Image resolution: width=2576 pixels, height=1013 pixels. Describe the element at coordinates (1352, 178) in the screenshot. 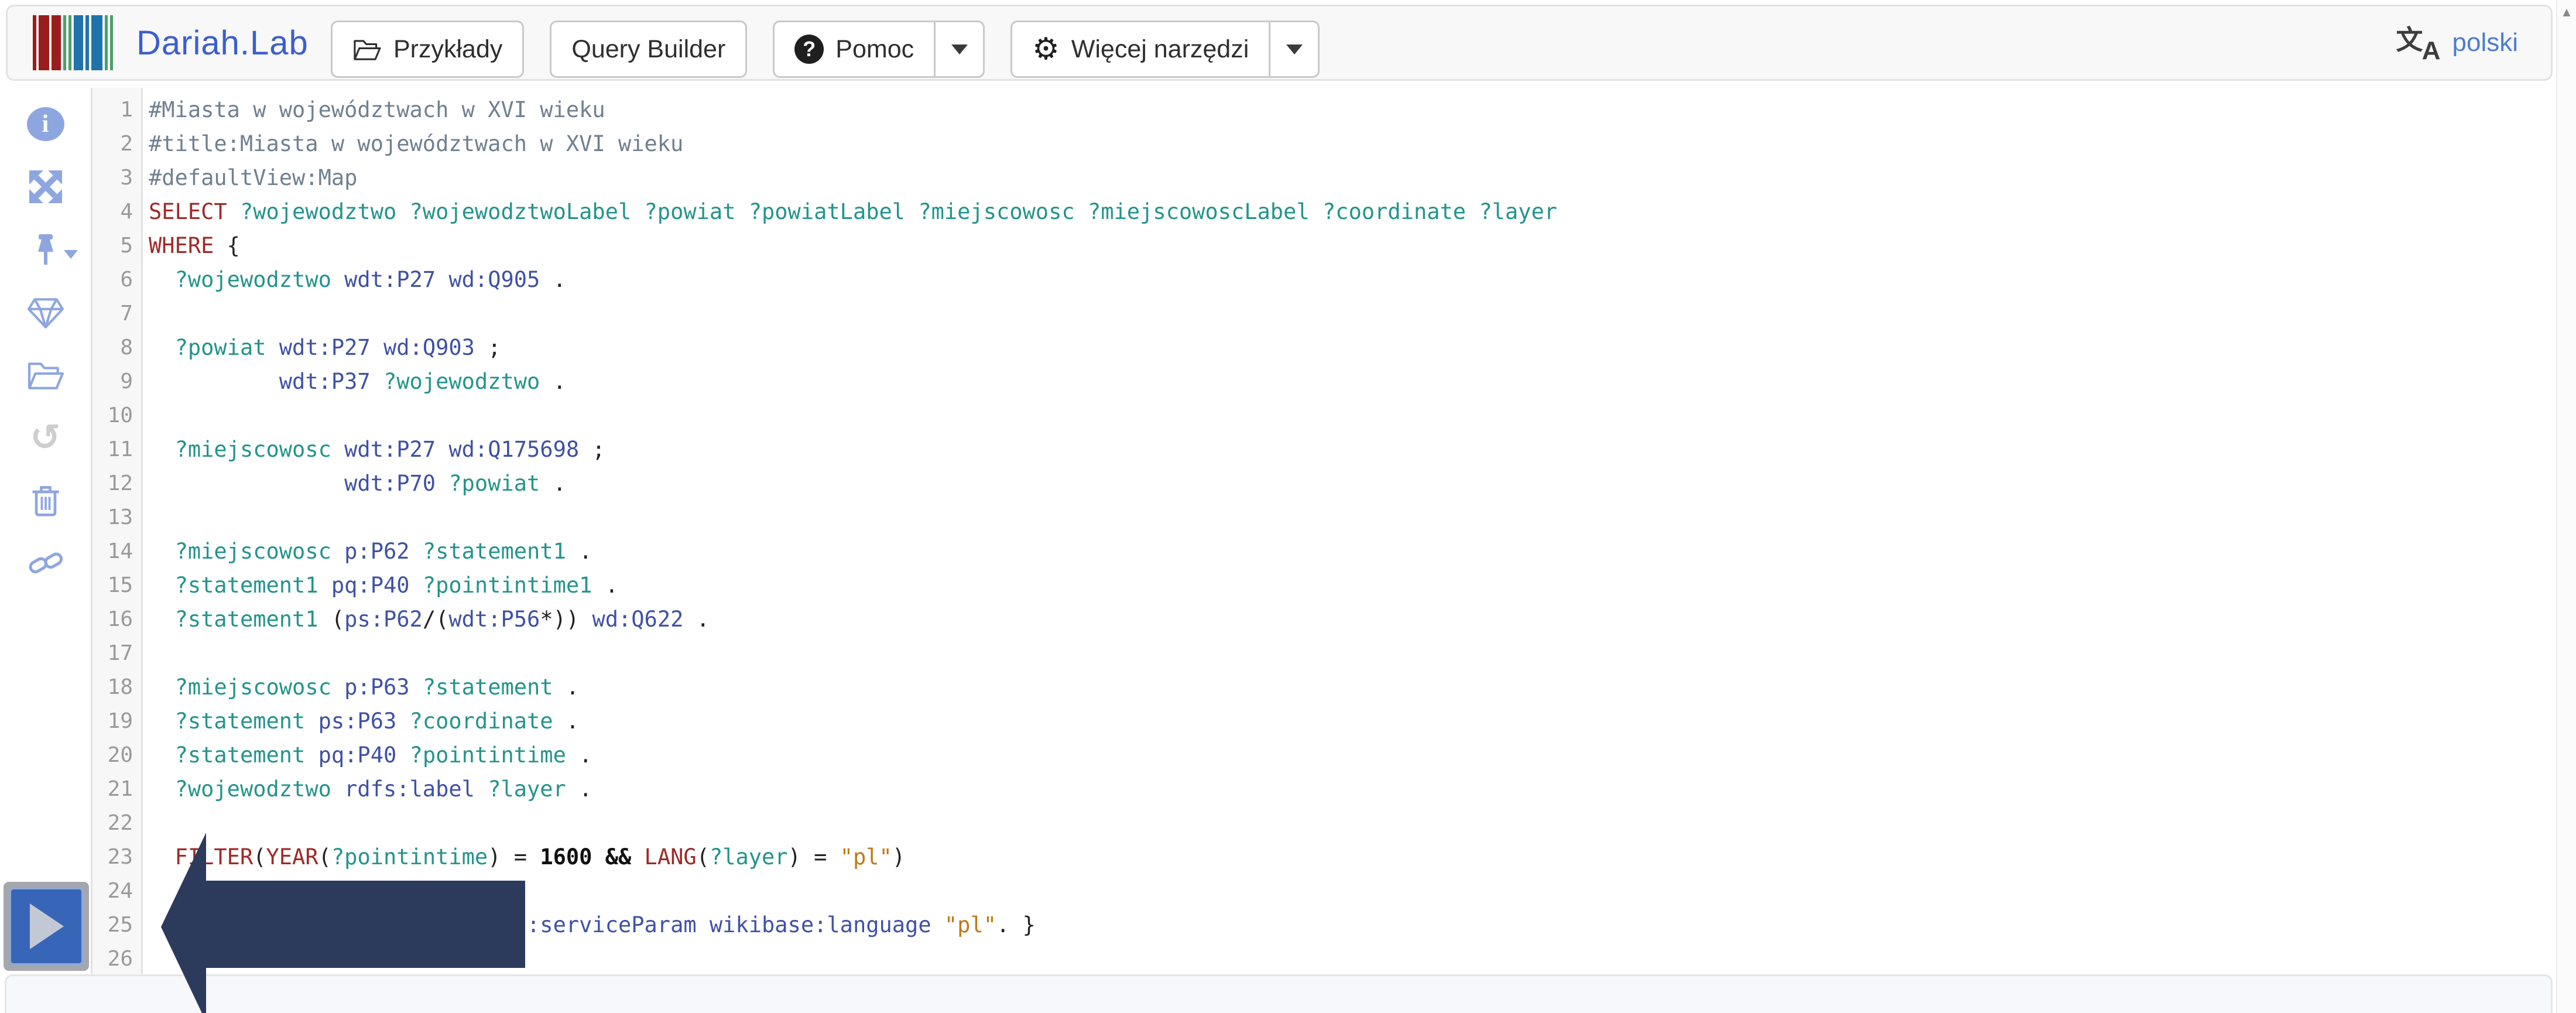

I see `code-line: #defaultView:Map` at that location.